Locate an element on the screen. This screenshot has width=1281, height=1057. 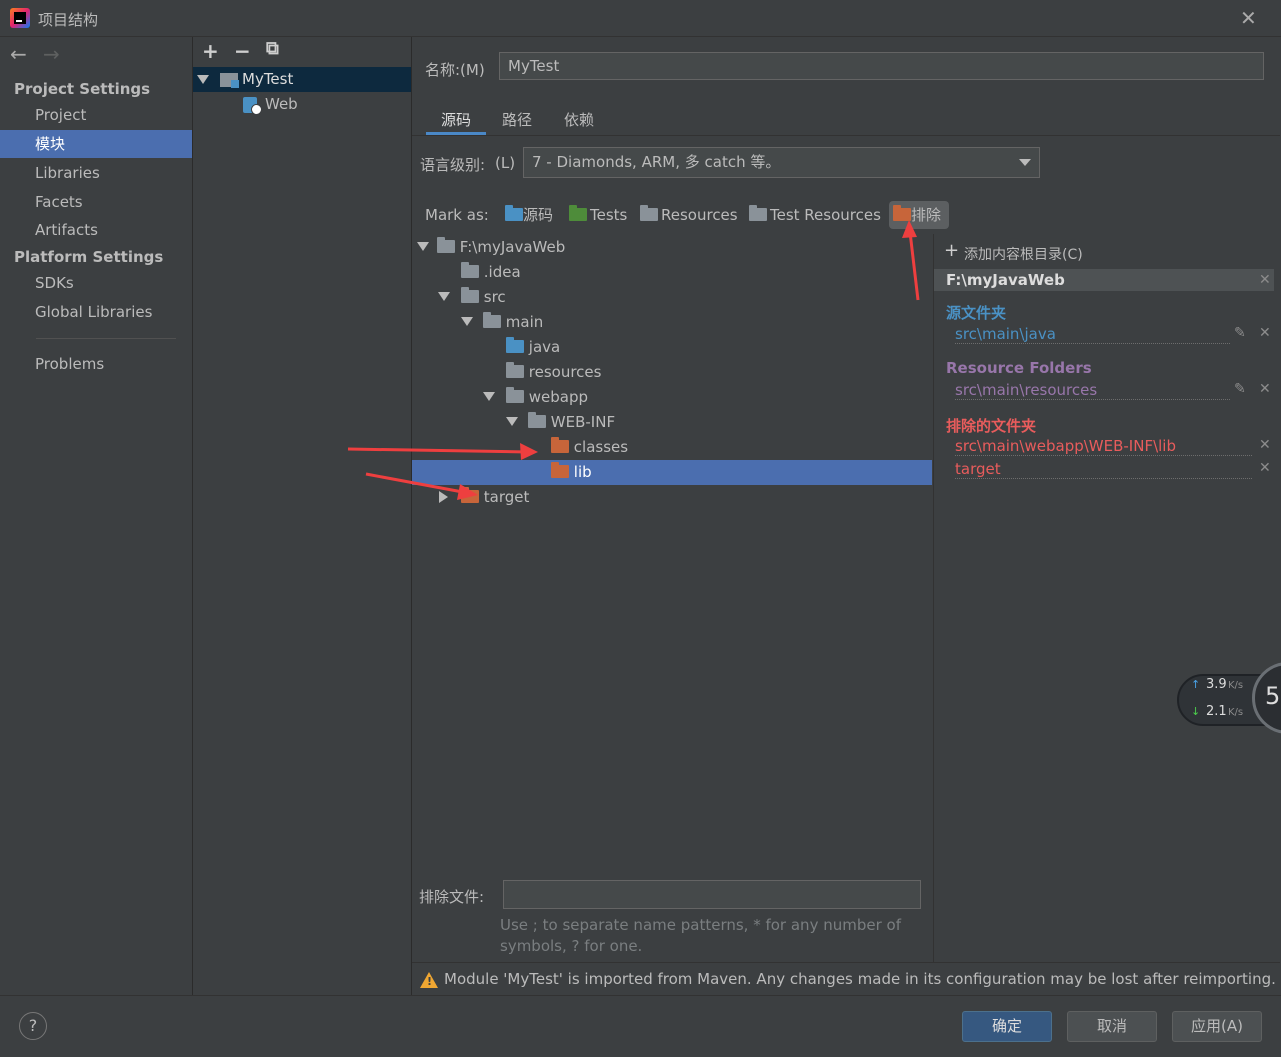
arrow-to-target is located at coordinates (417, 483).